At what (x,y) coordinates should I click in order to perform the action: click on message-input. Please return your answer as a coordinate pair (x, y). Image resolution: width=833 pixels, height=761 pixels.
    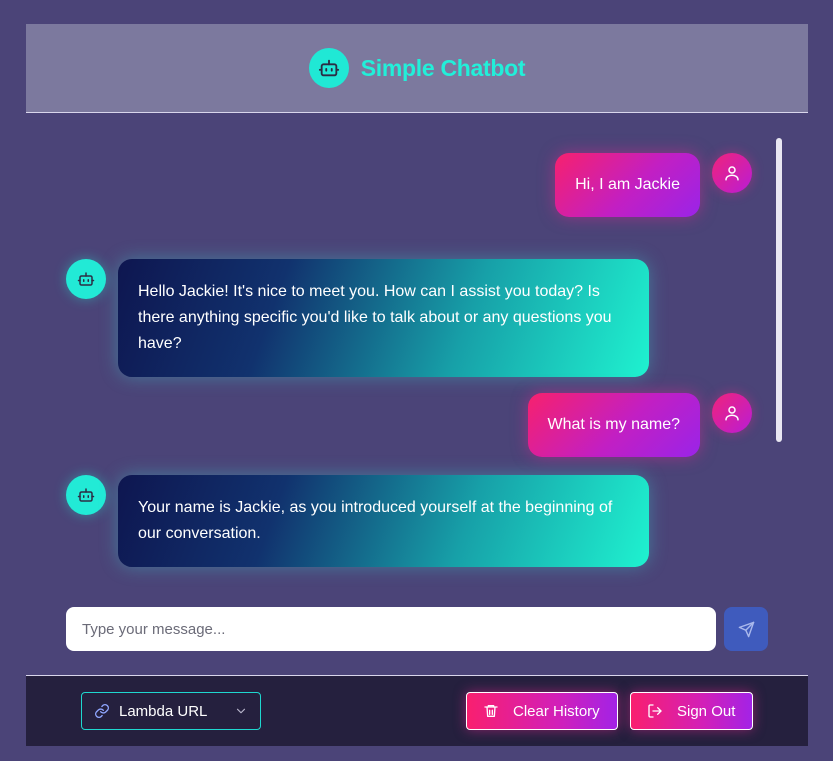
    Looking at the image, I should click on (391, 629).